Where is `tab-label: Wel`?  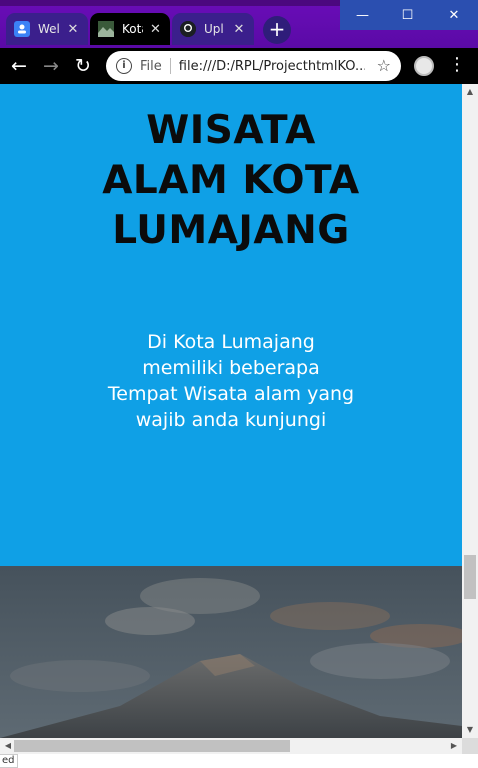 tab-label: Wel is located at coordinates (49, 29).